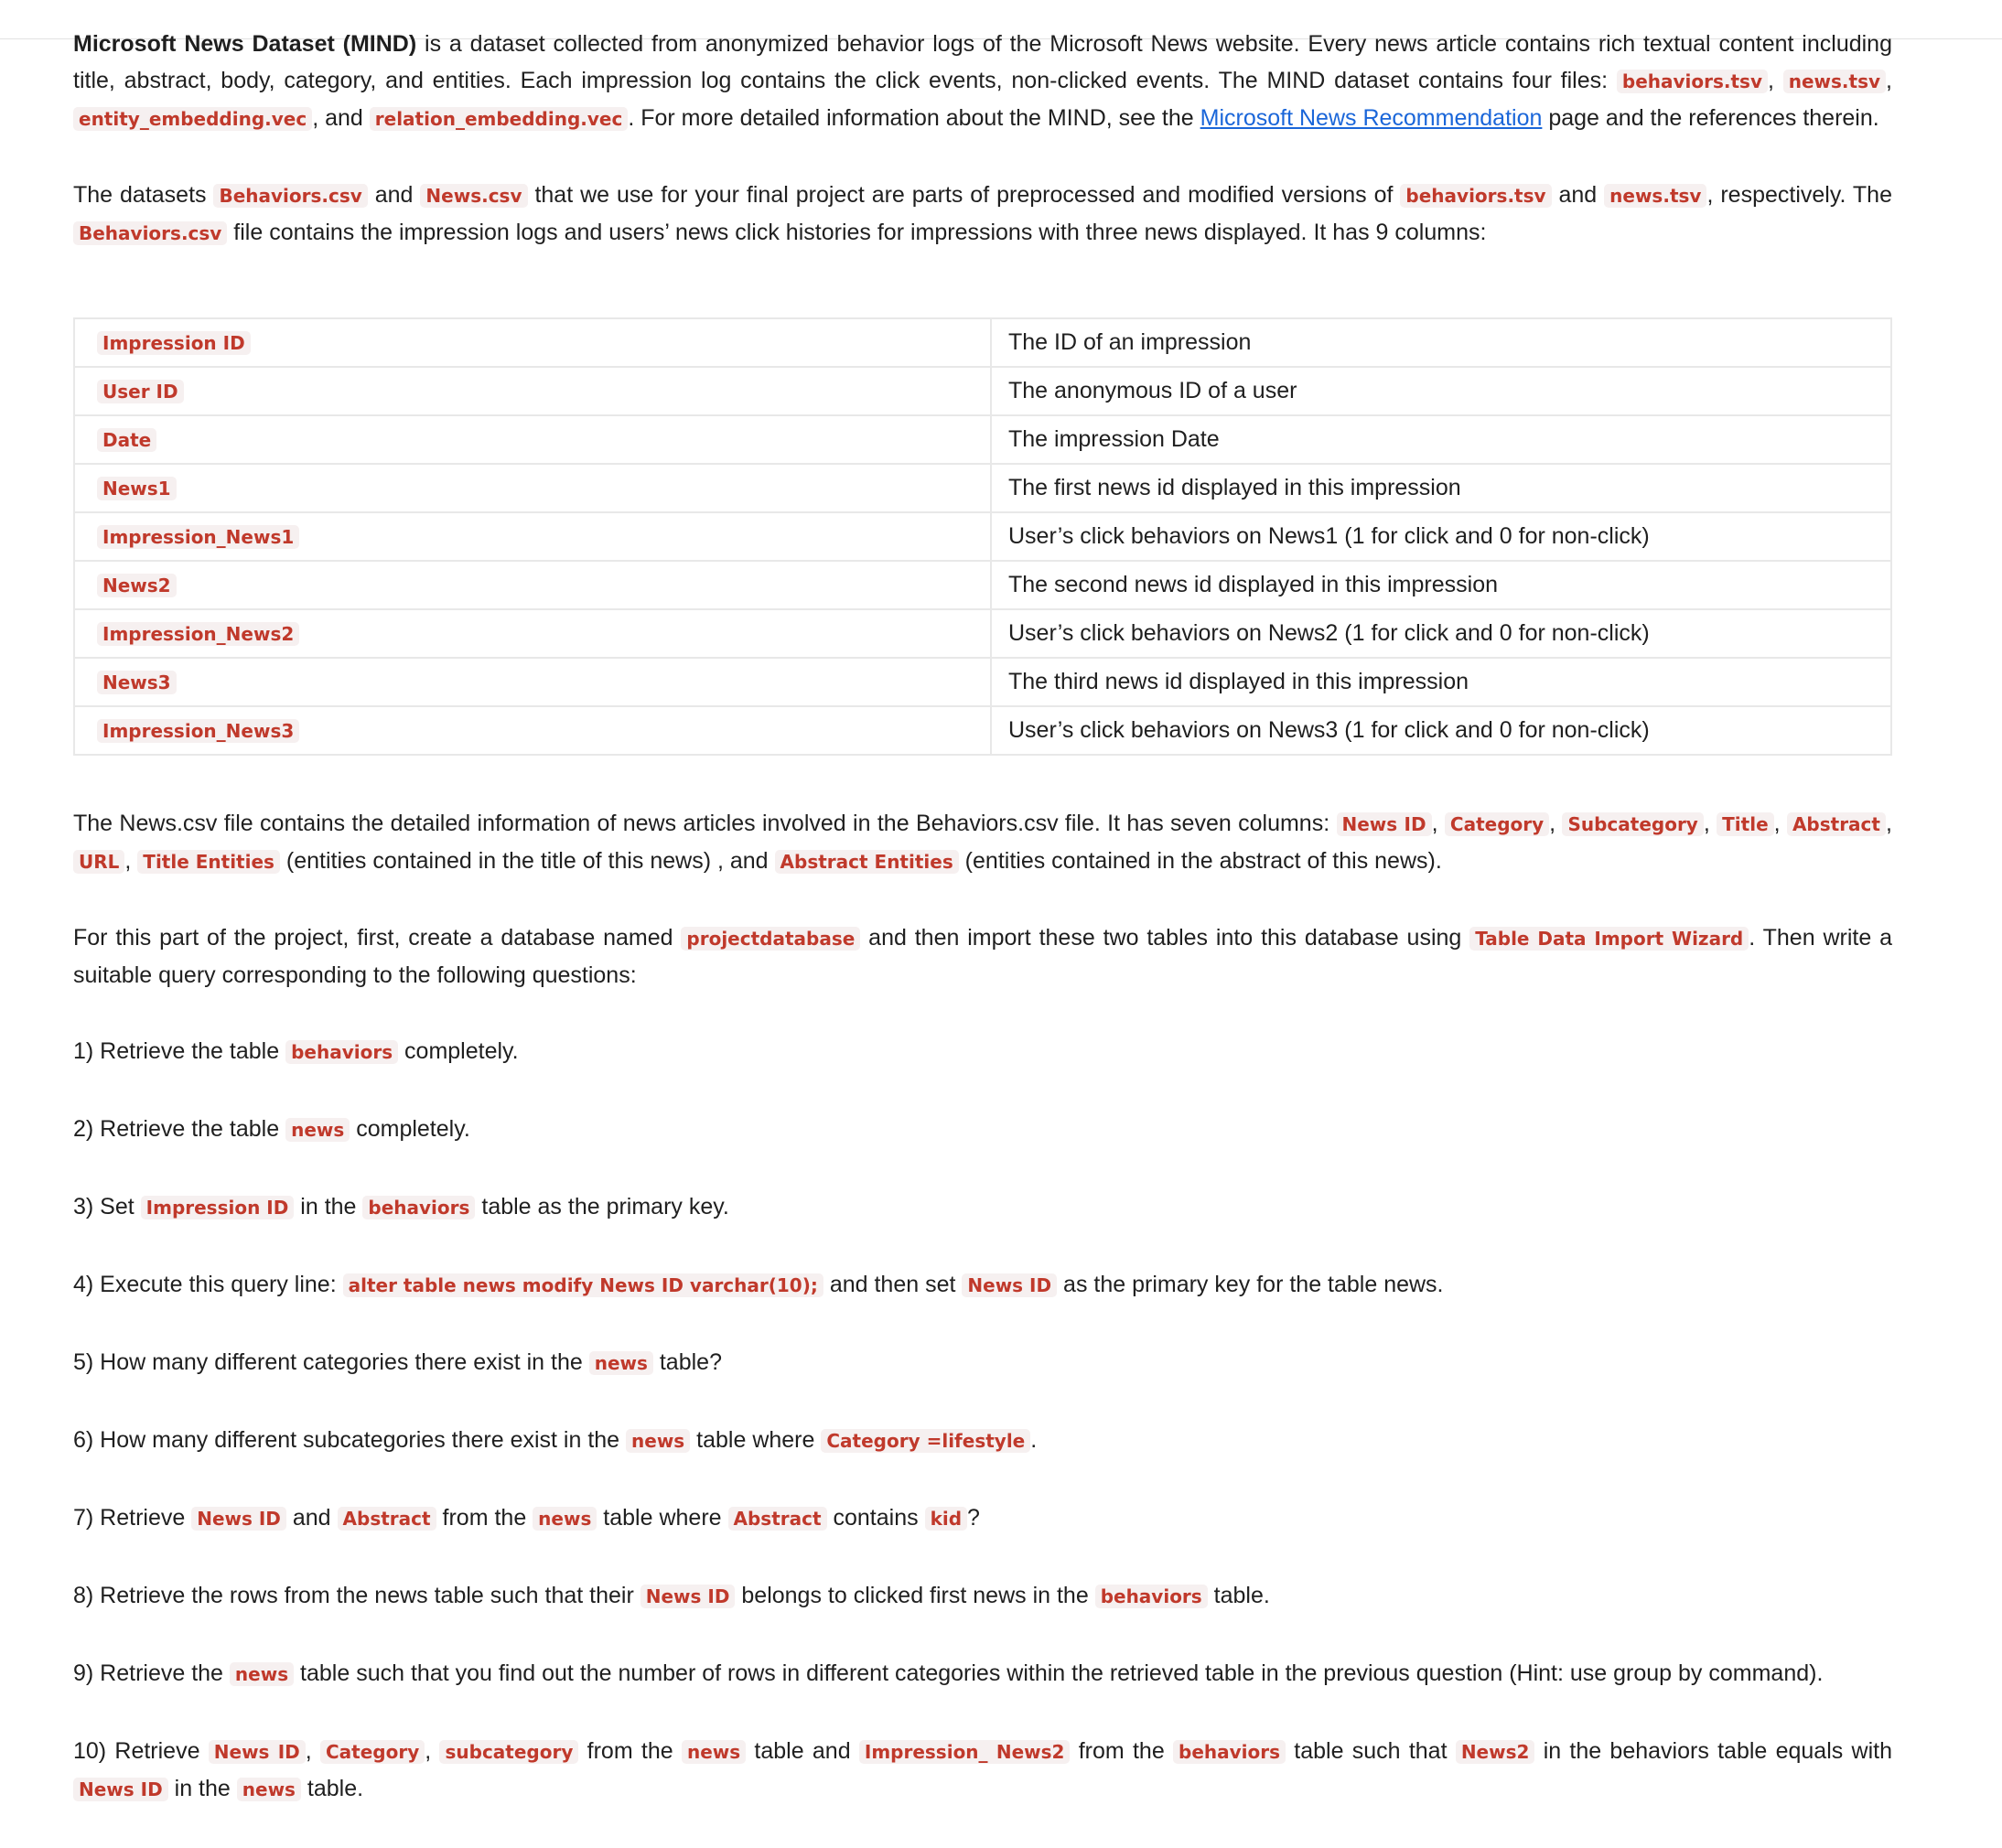  I want to click on code-entity-embedding: entity_embedding.vec, so click(193, 119).